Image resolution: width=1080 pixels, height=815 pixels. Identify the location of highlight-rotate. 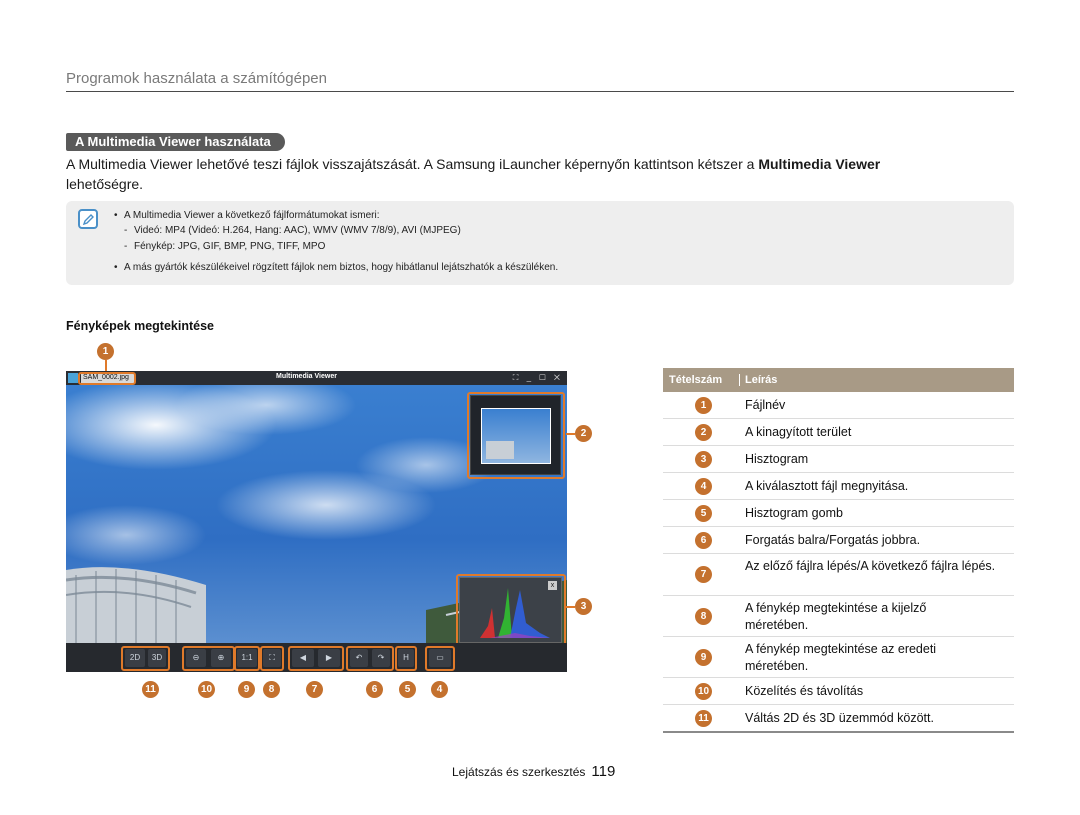
(370, 658).